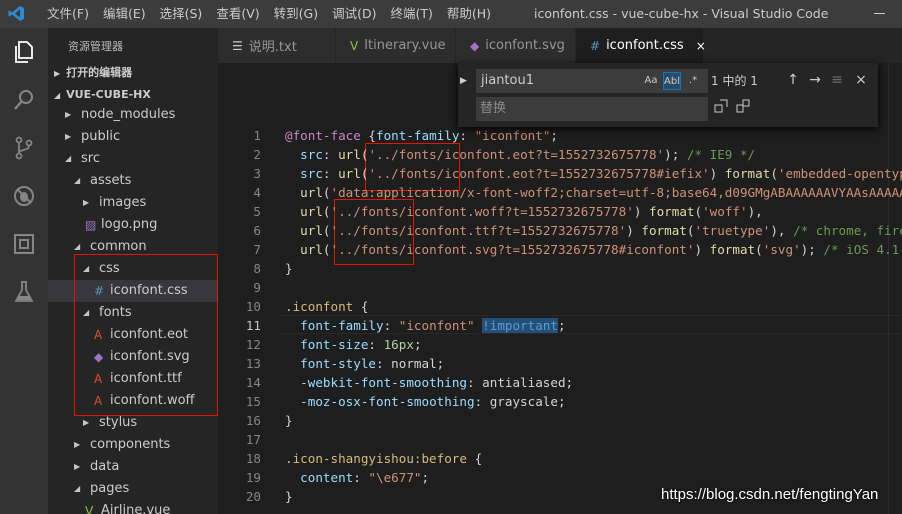  Describe the element at coordinates (311, 173) in the screenshot. I see `code-token: src` at that location.